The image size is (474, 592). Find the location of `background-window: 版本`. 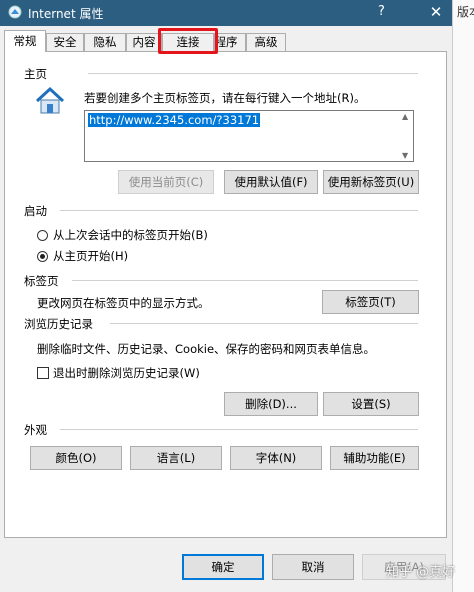

background-window: 版本 is located at coordinates (463, 296).